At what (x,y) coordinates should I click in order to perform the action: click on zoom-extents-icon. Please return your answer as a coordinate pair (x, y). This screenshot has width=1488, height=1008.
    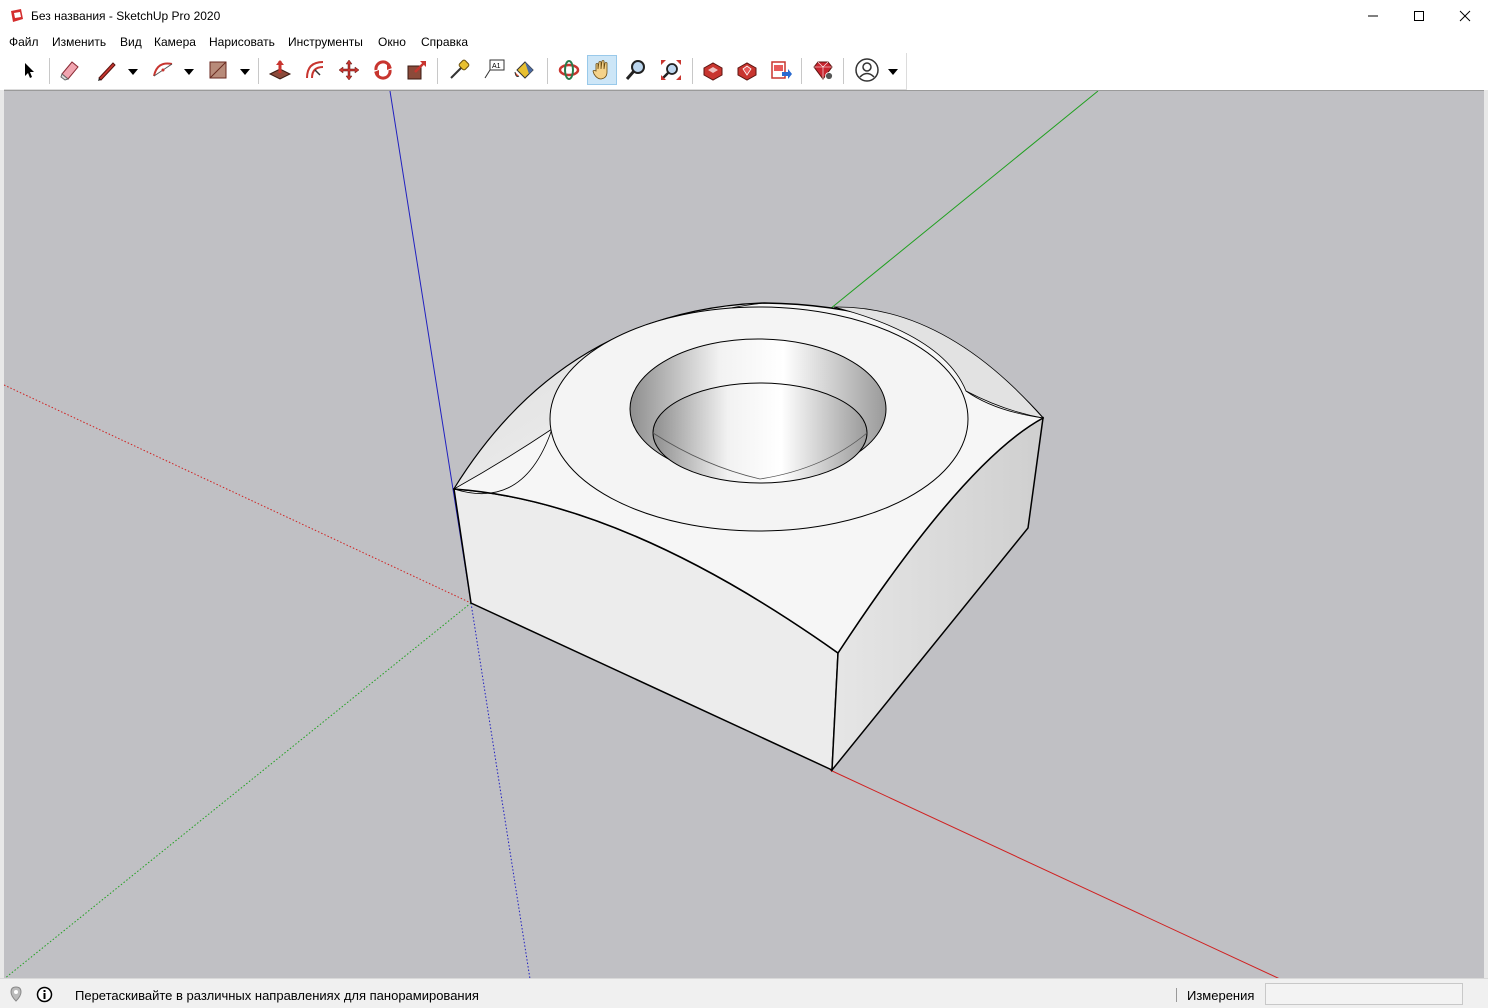
    Looking at the image, I should click on (671, 70).